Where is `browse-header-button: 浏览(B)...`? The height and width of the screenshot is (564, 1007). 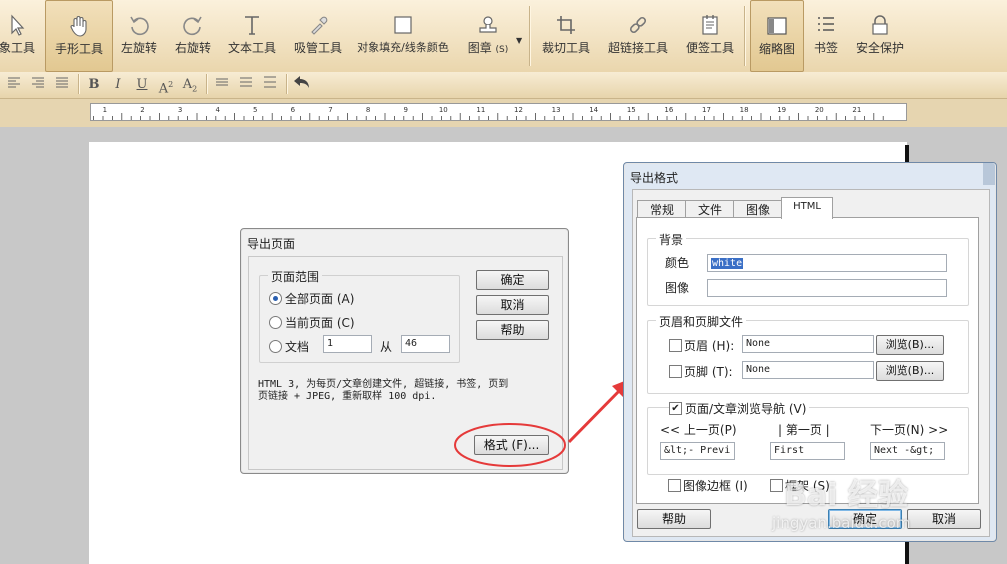
browse-header-button: 浏览(B)... is located at coordinates (910, 345).